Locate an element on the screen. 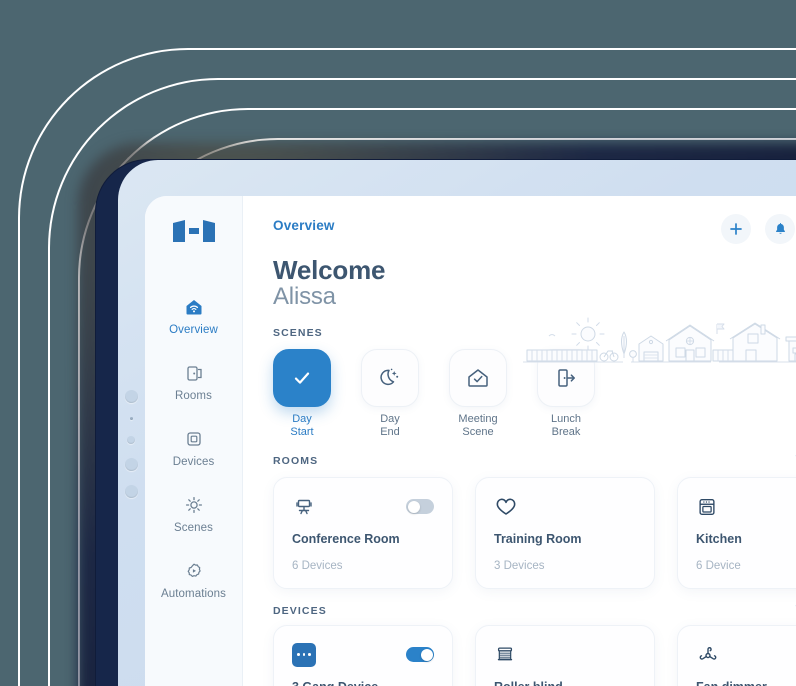  room-device-count: 3 Devices is located at coordinates (519, 565).